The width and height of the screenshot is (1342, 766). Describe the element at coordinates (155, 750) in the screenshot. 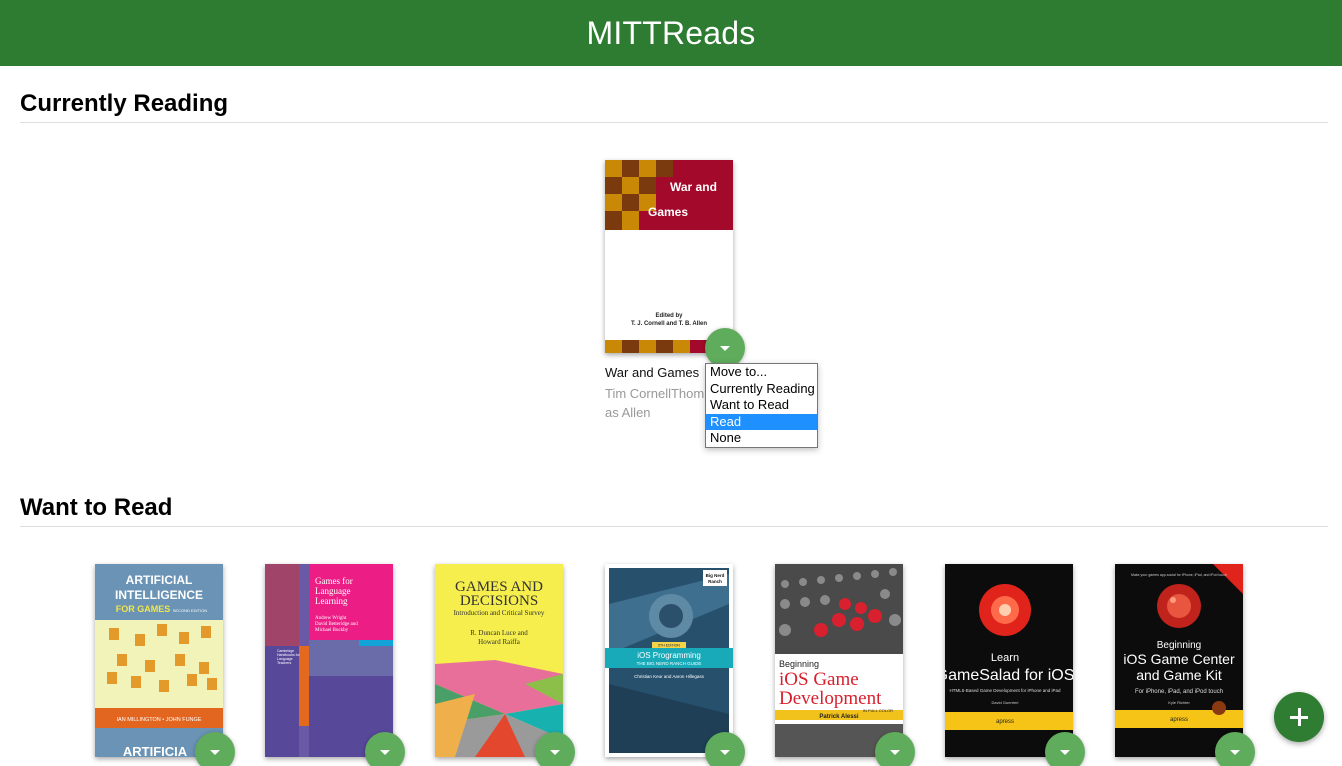

I see `cover-text: ARTIFICIA` at that location.